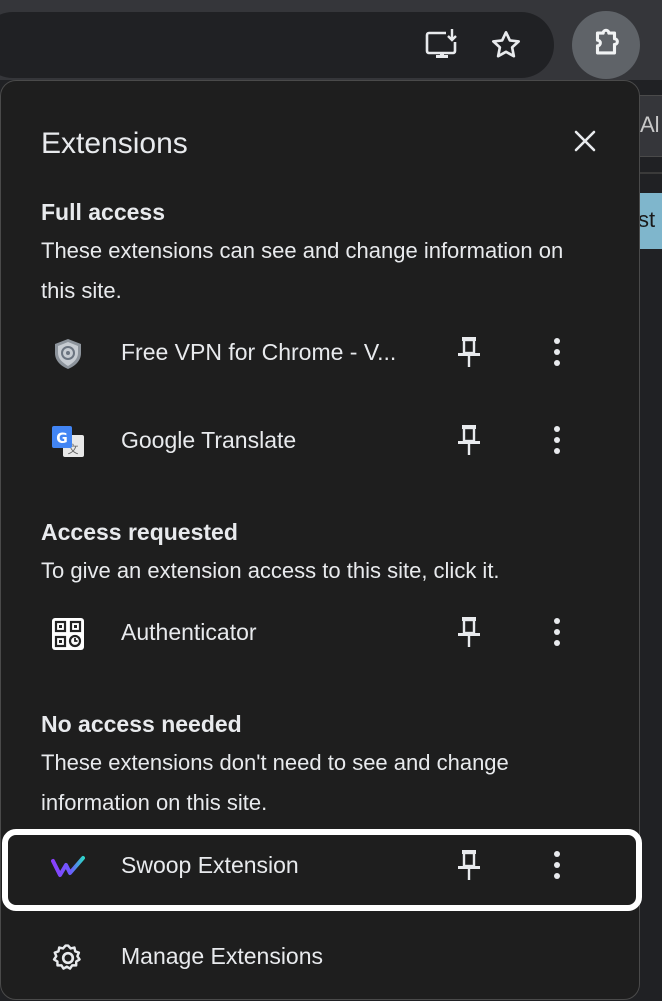 This screenshot has width=662, height=1001. I want to click on translate-icon: 文 G, so click(68, 442).